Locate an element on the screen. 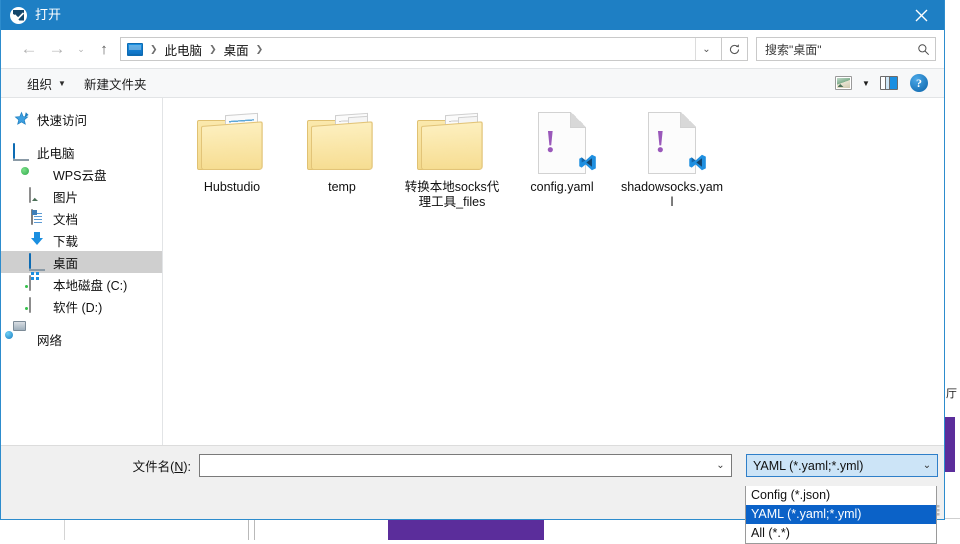 This screenshot has height=544, width=960. list-item: 转换本地socks代理工具_files is located at coordinates (452, 160).